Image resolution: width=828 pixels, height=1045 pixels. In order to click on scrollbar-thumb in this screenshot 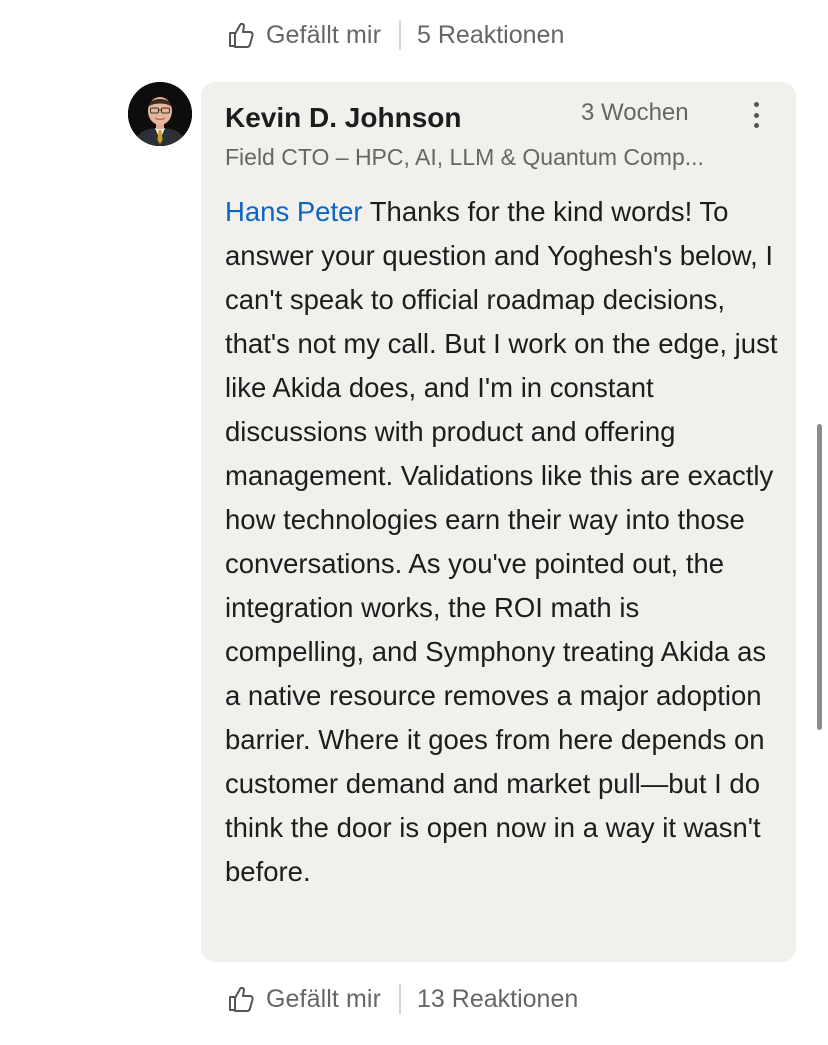, I will do `click(819, 577)`.